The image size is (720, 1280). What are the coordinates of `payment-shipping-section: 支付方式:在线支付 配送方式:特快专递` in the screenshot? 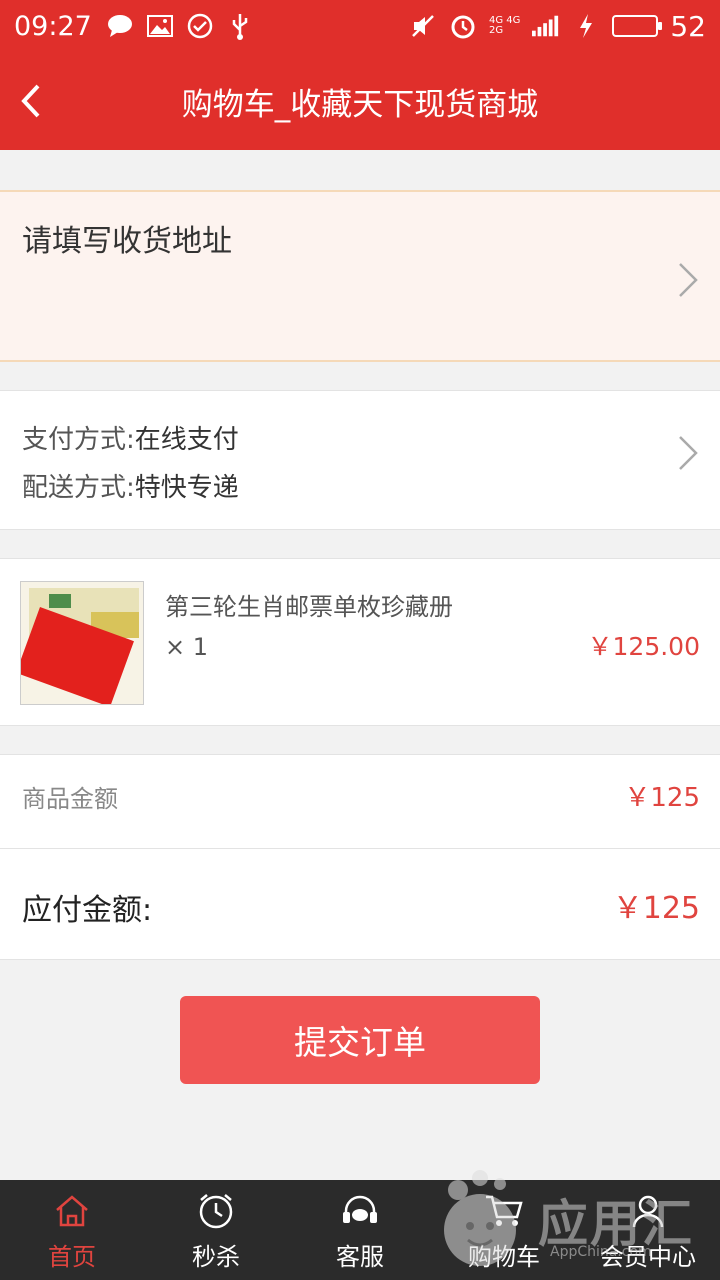 It's located at (360, 460).